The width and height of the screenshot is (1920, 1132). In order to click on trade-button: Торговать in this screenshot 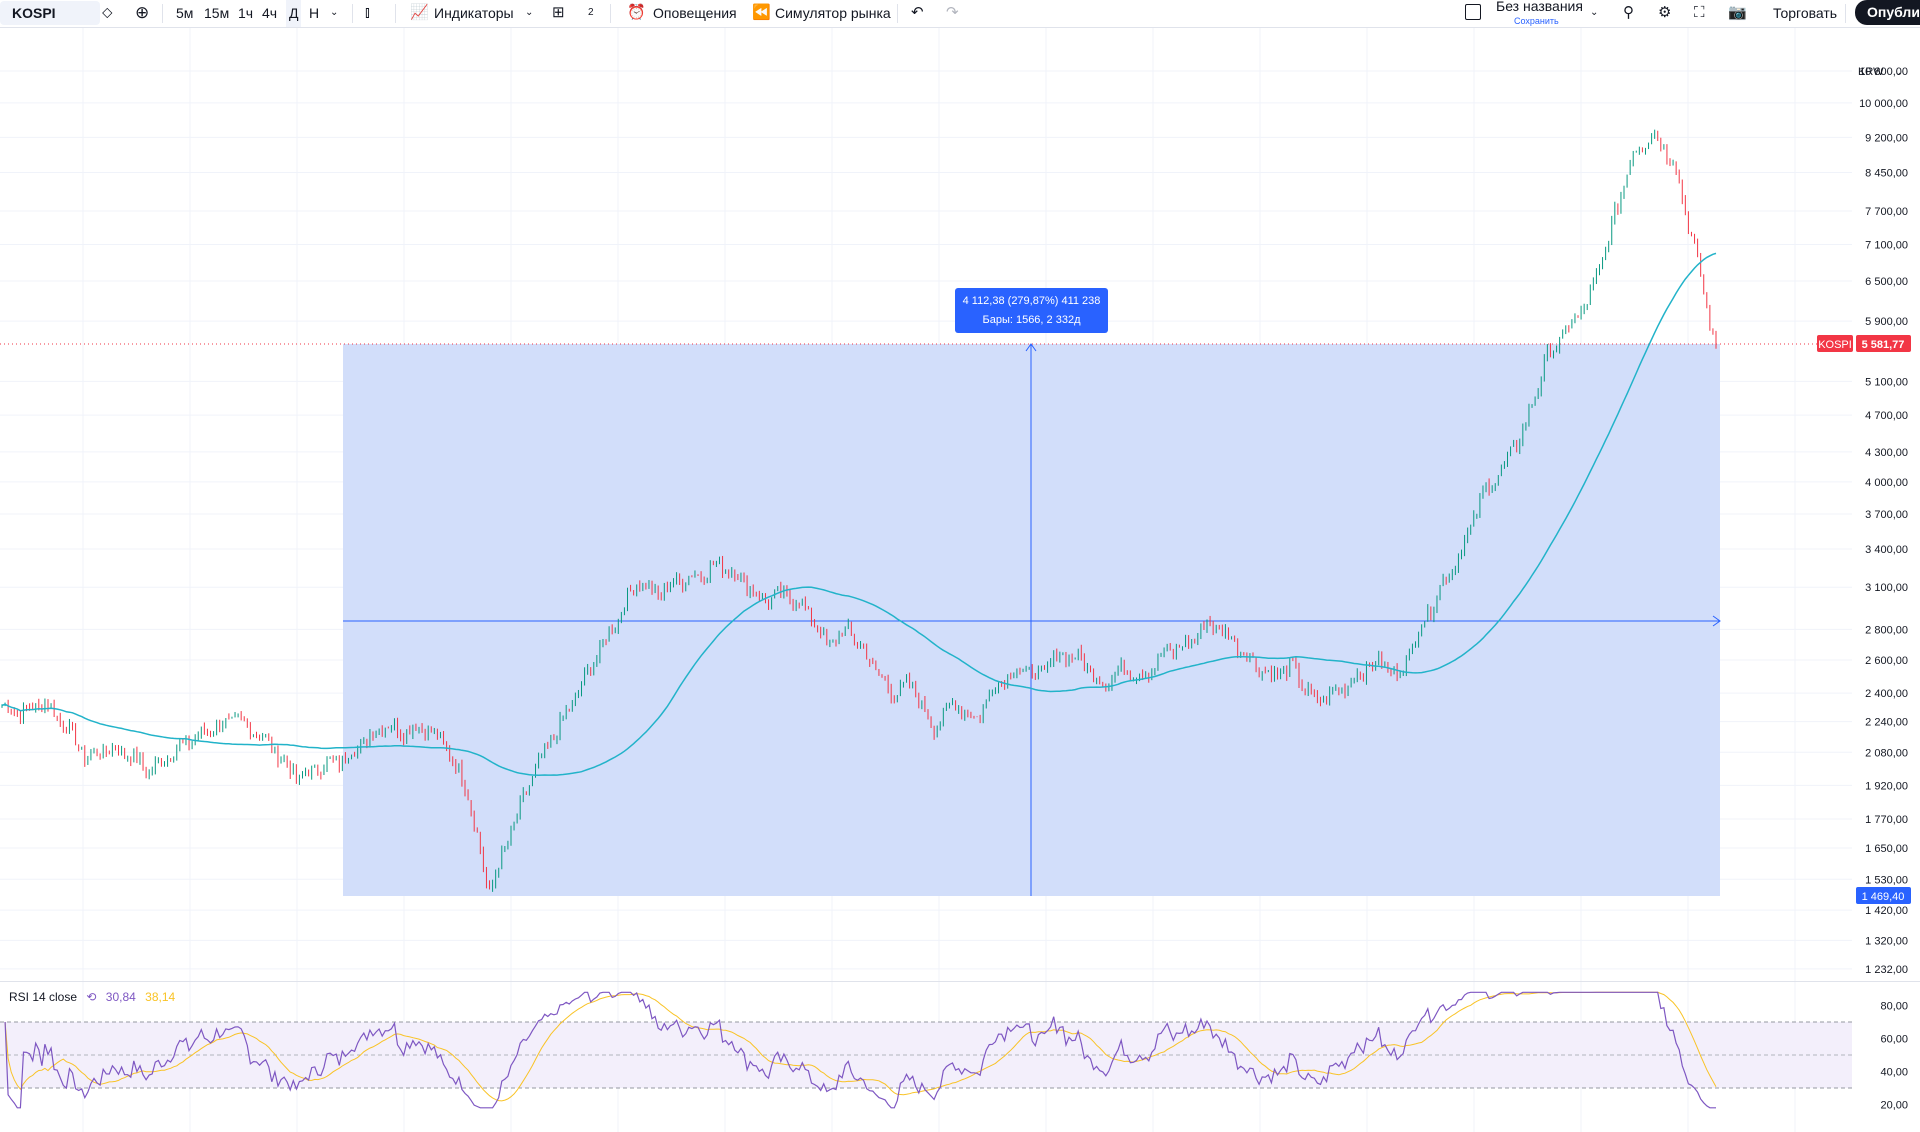, I will do `click(1805, 13)`.